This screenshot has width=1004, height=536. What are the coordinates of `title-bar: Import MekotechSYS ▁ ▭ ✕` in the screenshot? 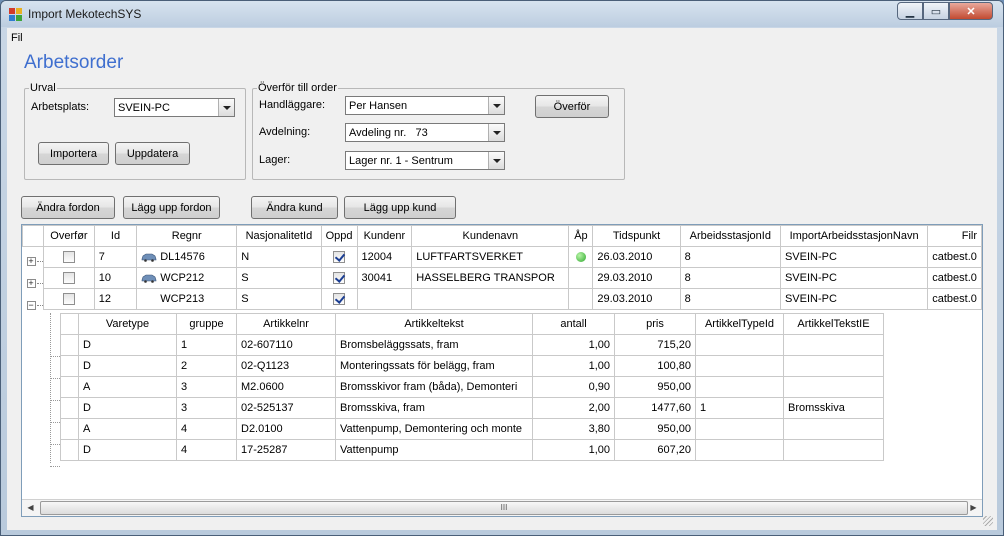 It's located at (502, 14).